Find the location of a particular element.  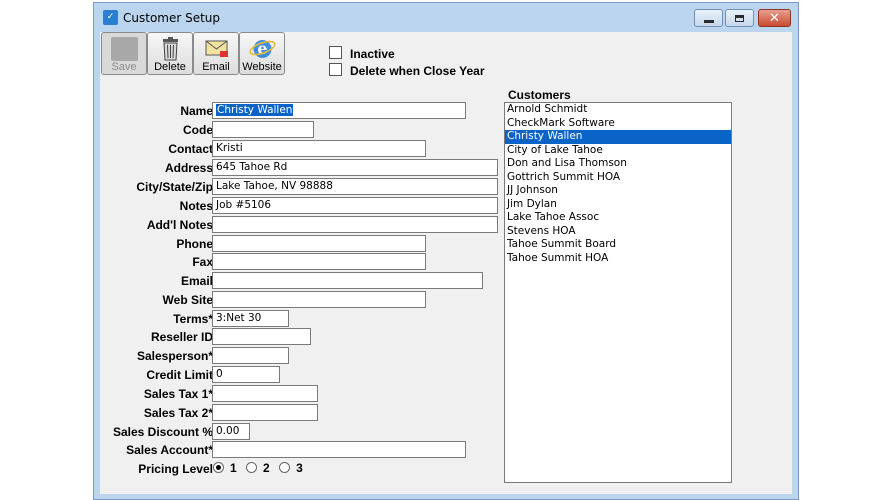

code-field is located at coordinates (263, 129).